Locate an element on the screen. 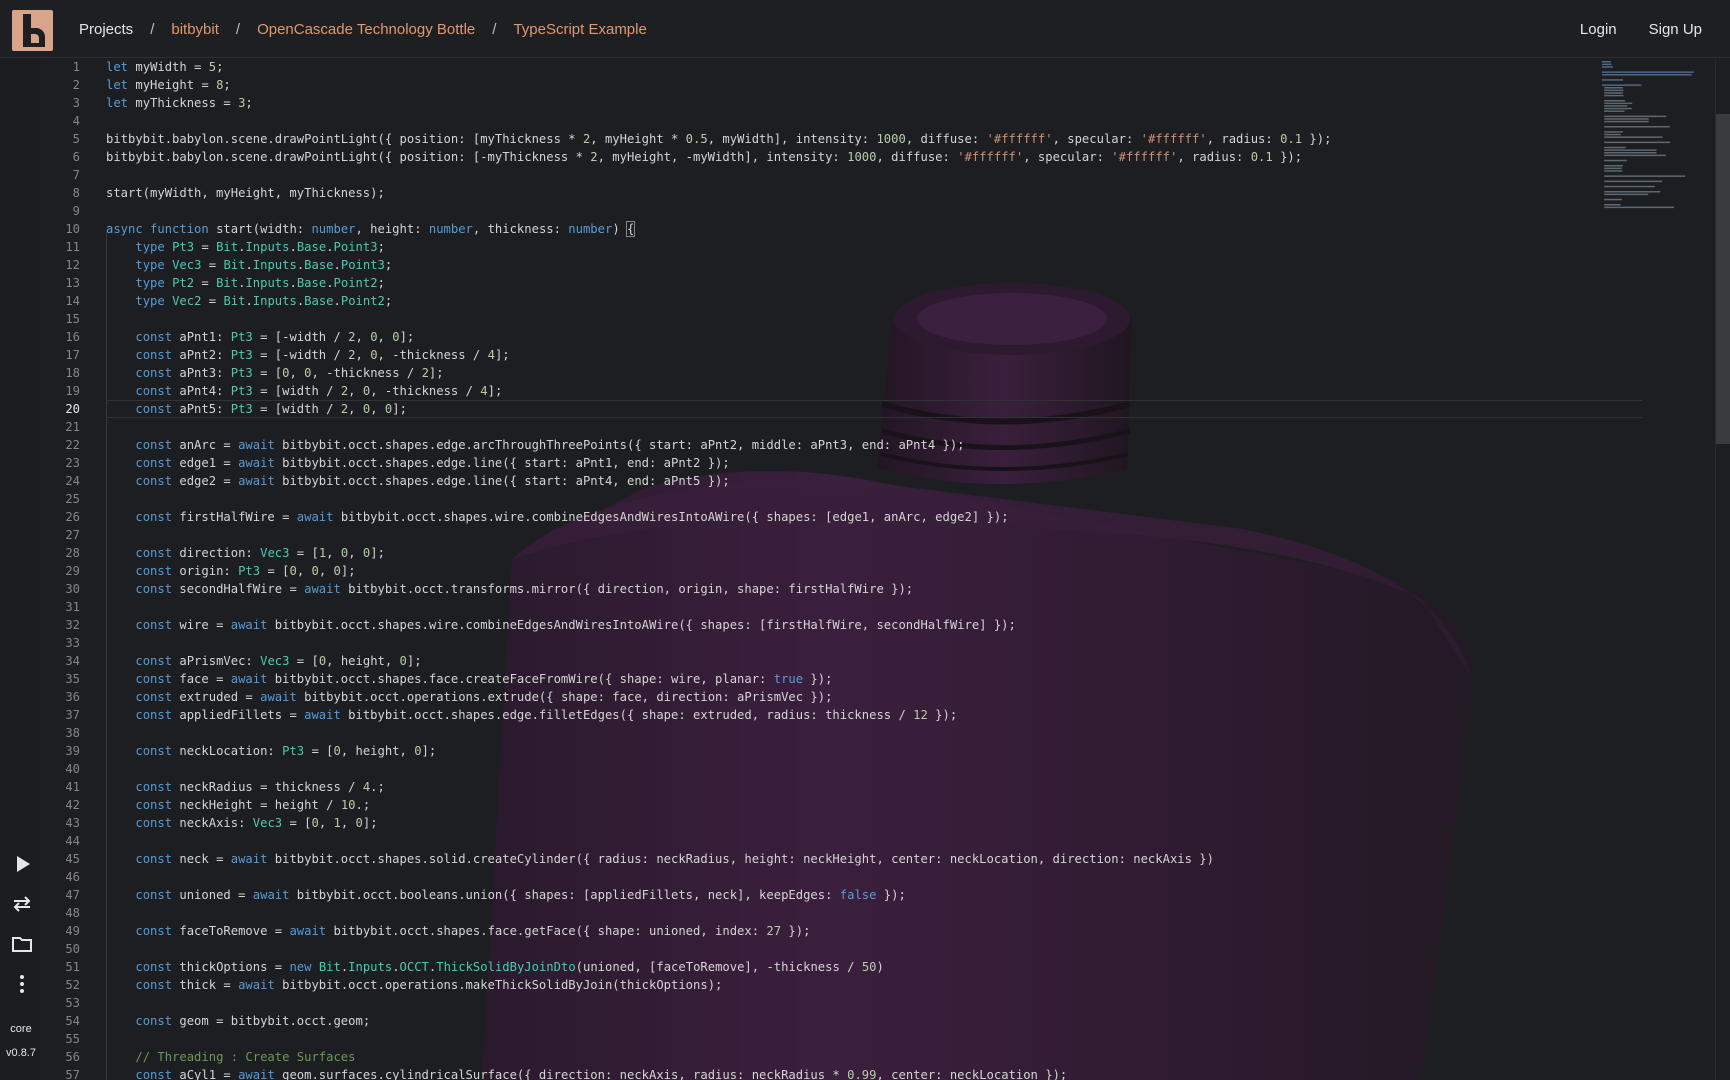  code-text: type Pt2 = Bit.Inputs.Base.Point2; is located at coordinates (245, 283).